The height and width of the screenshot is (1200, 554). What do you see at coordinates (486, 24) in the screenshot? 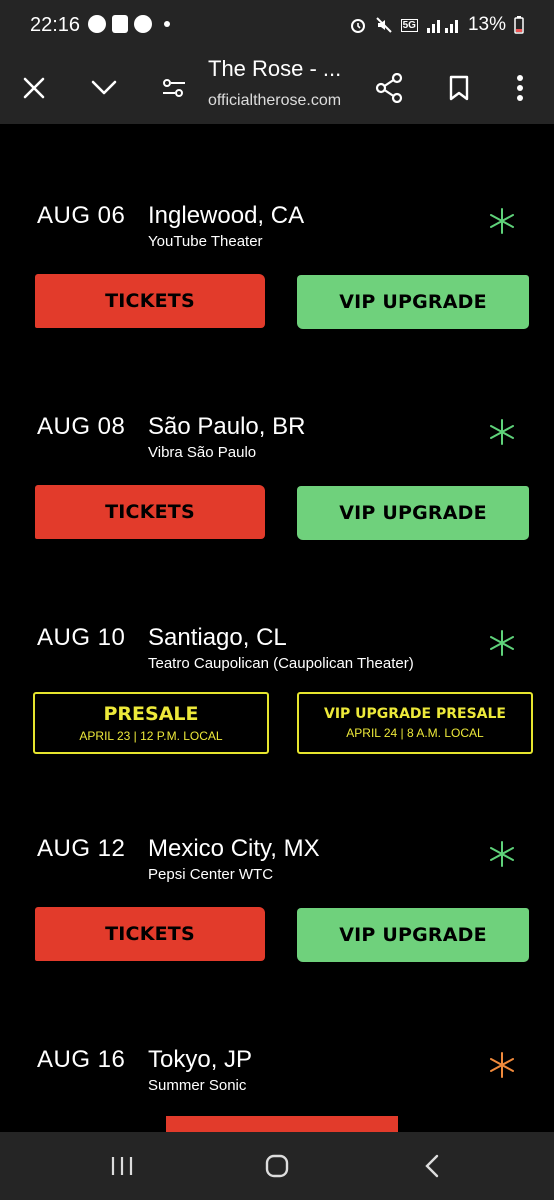
I see `battery-percent: 13%` at bounding box center [486, 24].